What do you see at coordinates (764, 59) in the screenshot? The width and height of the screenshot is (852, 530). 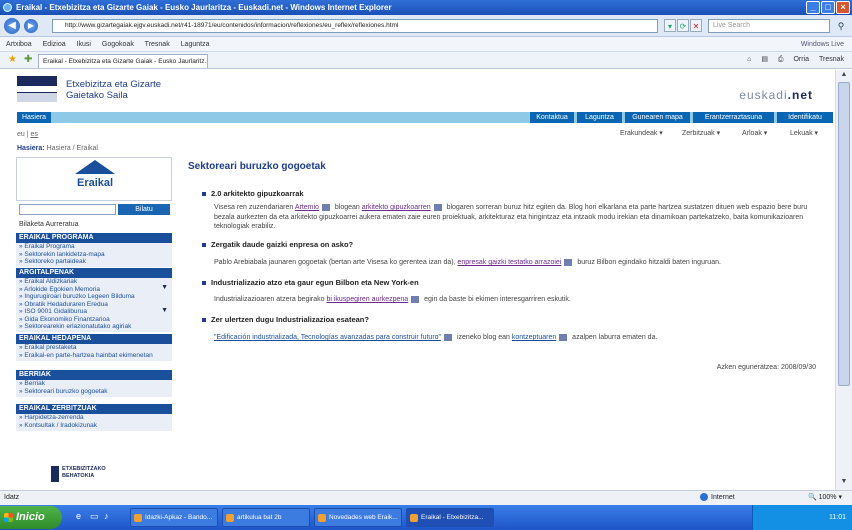 I see `feeds-icon: ▤` at bounding box center [764, 59].